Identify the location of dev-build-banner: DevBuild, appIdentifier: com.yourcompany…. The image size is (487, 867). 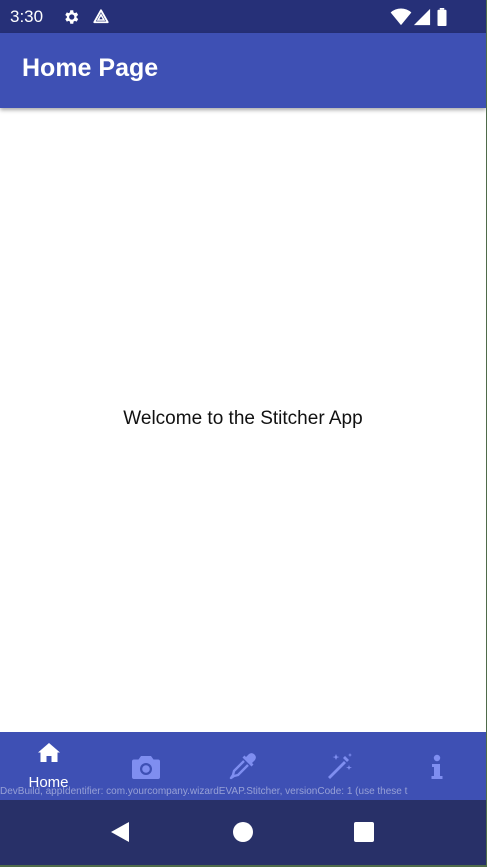
(204, 791).